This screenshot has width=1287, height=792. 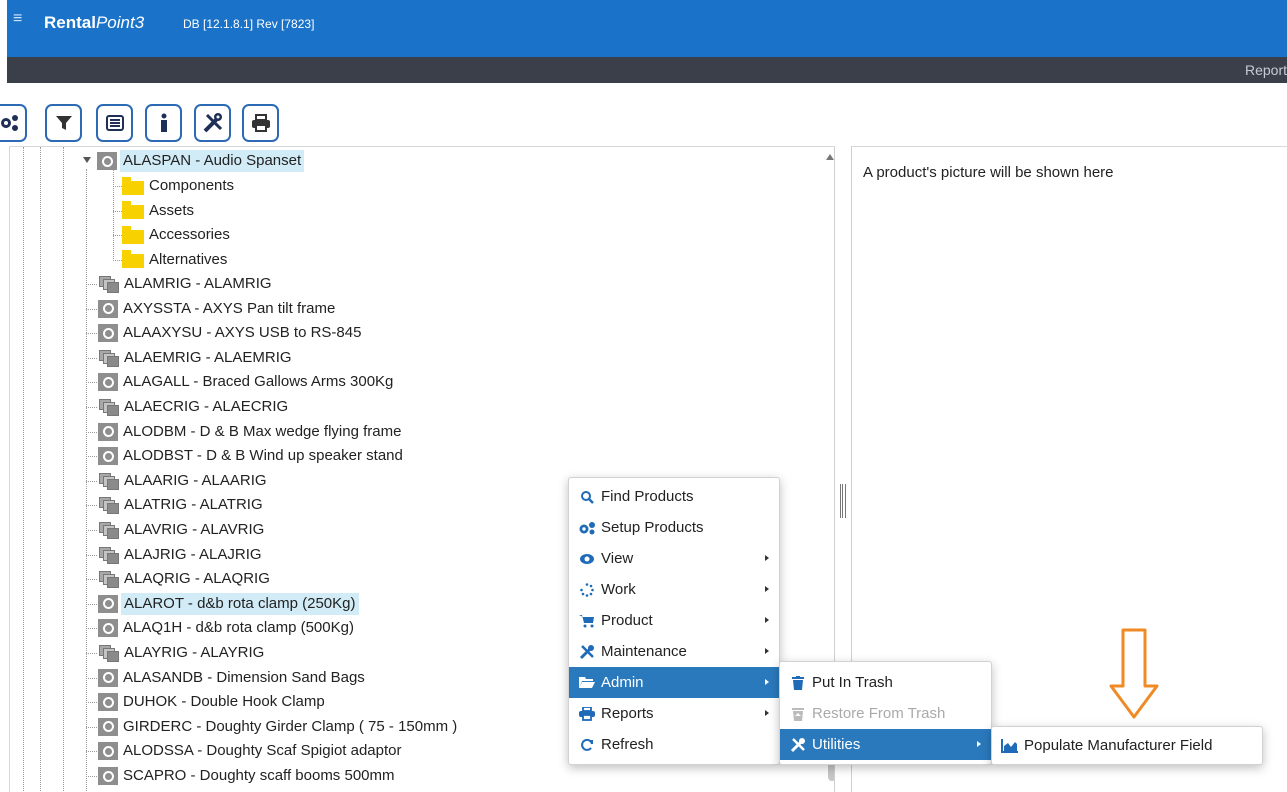 What do you see at coordinates (87, 160) in the screenshot?
I see `collapse-icon` at bounding box center [87, 160].